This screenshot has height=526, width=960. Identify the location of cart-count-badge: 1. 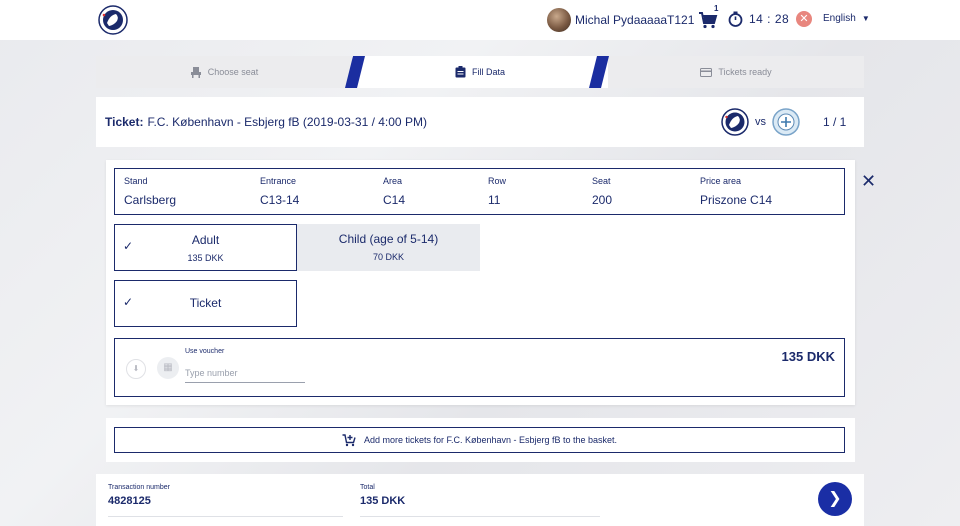
(716, 8).